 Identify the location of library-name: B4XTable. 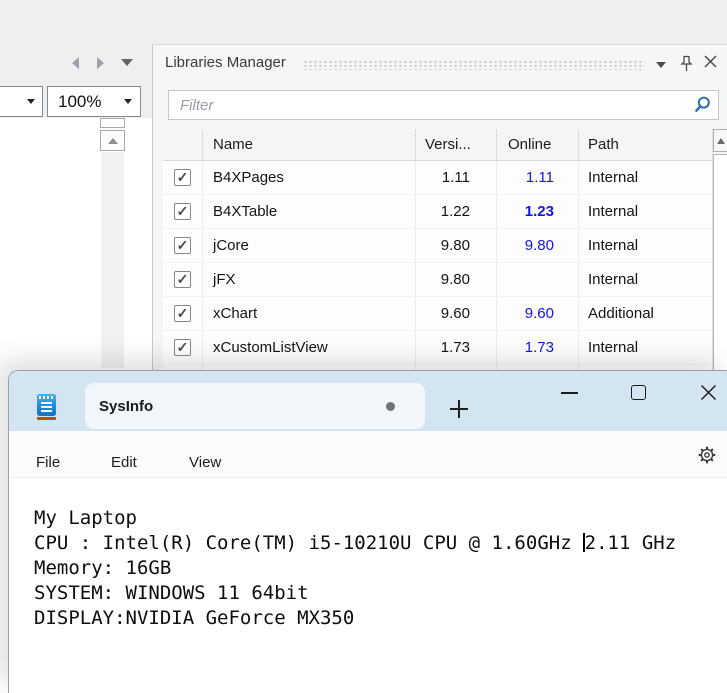
(309, 211).